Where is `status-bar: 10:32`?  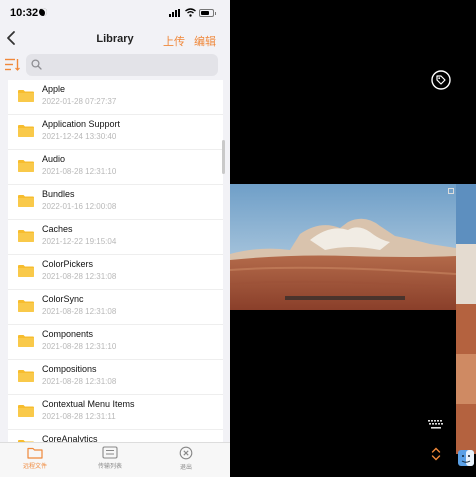
status-bar: 10:32 is located at coordinates (115, 13).